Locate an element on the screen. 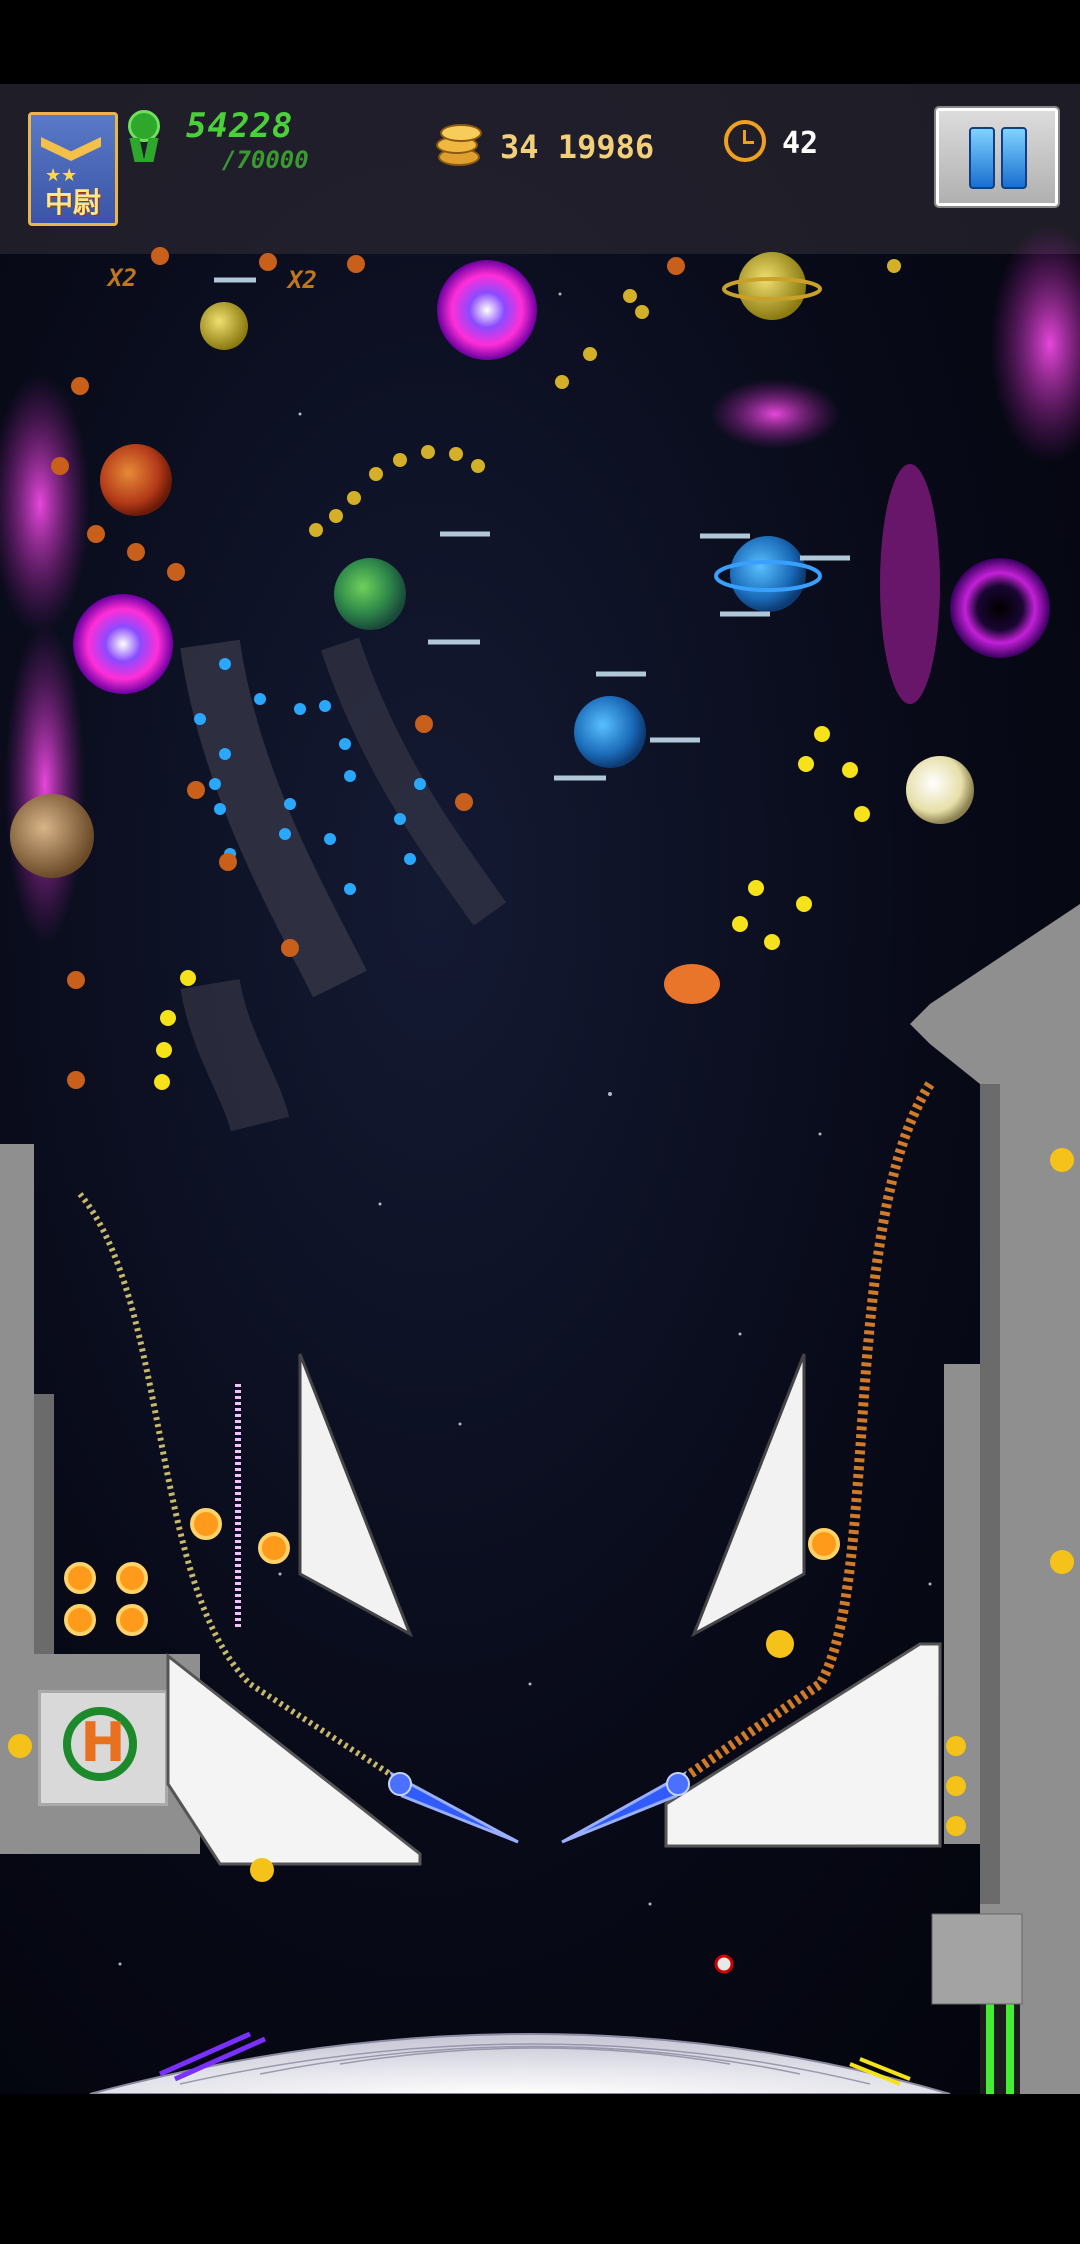 The height and width of the screenshot is (2244, 1080). score-value: 54228 is located at coordinates (240, 126).